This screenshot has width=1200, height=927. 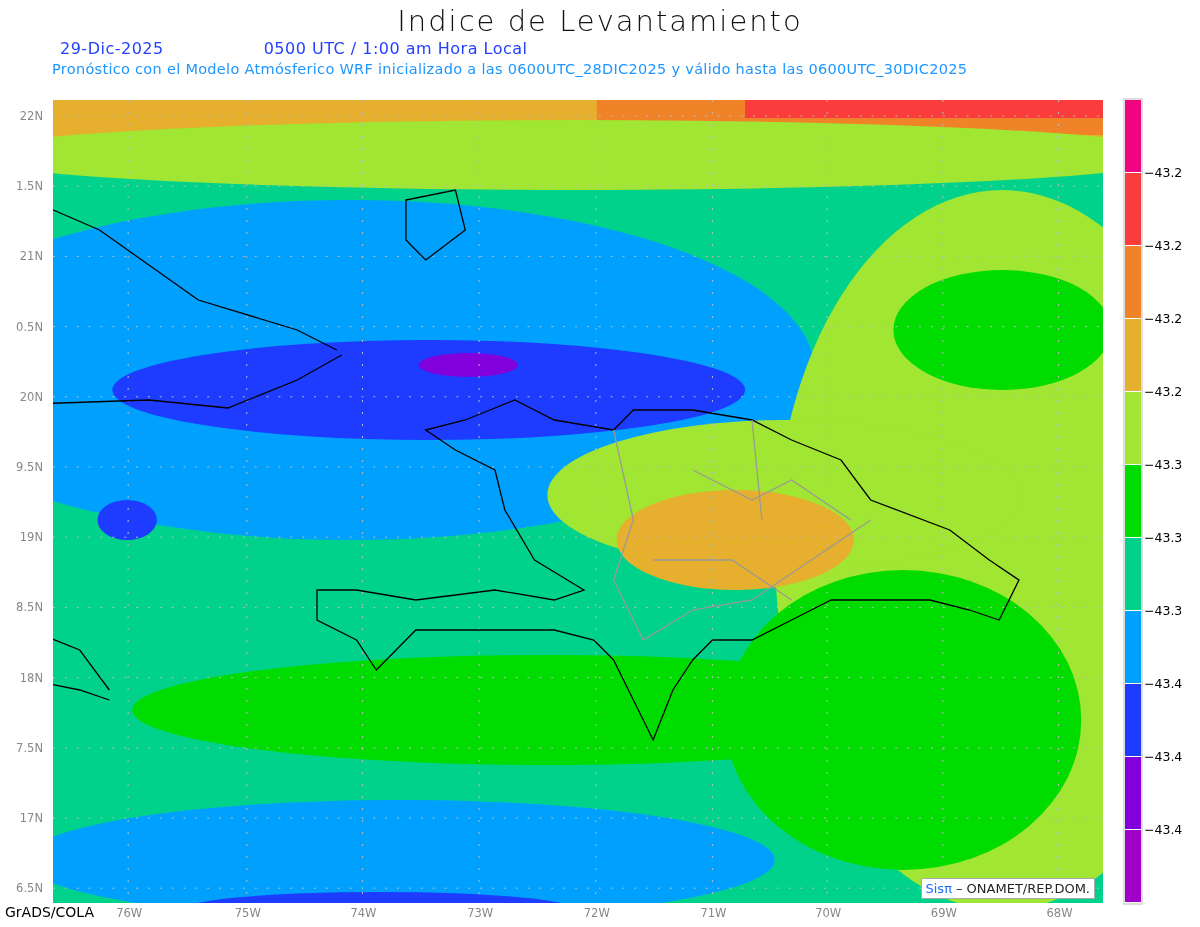 I want to click on latitude-label: 0.5N, so click(x=29, y=326).